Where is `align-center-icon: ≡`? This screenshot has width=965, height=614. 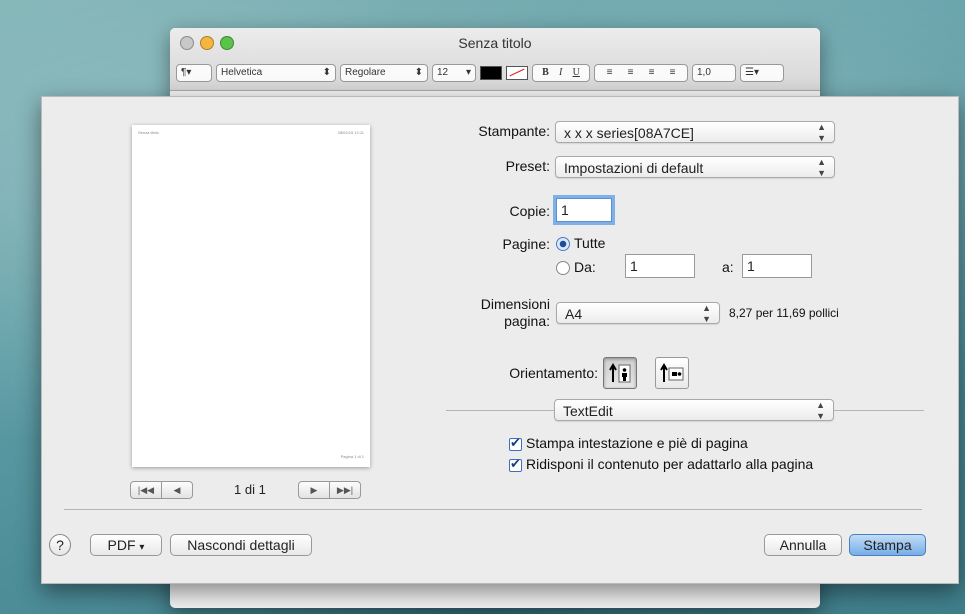 align-center-icon: ≡ is located at coordinates (631, 73).